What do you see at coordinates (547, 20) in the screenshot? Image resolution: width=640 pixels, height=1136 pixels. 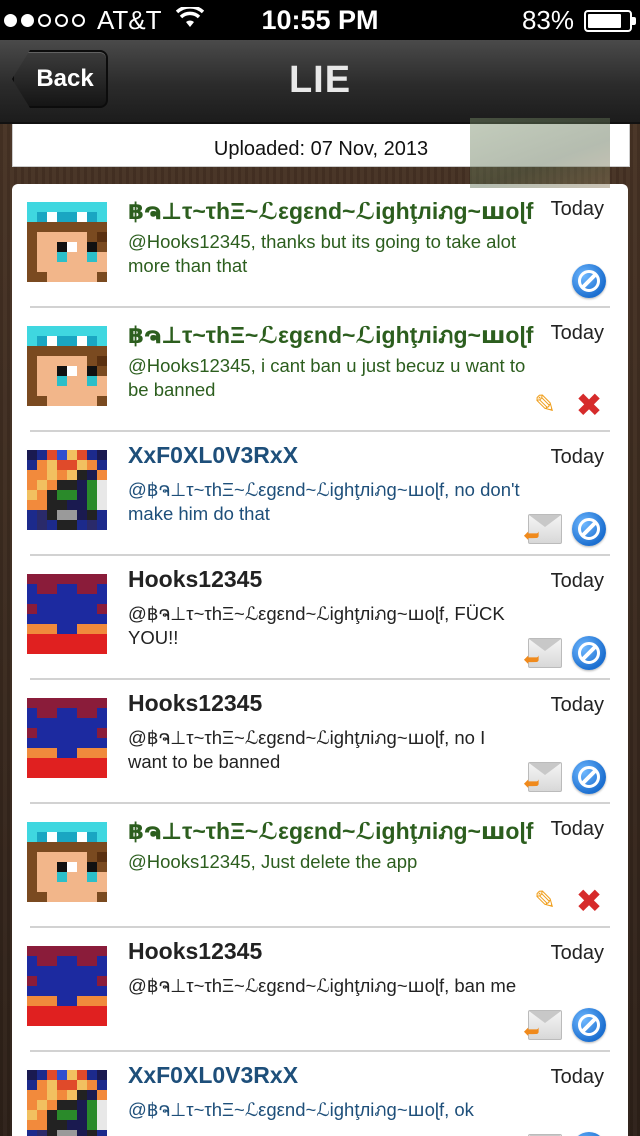 I see `battery-percent: 83%` at bounding box center [547, 20].